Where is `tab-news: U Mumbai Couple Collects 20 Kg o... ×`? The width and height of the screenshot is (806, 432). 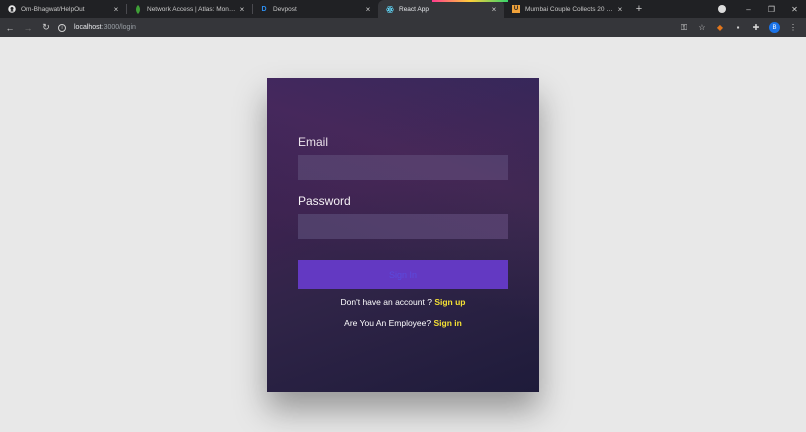 tab-news: U Mumbai Couple Collects 20 Kg o... × is located at coordinates (567, 9).